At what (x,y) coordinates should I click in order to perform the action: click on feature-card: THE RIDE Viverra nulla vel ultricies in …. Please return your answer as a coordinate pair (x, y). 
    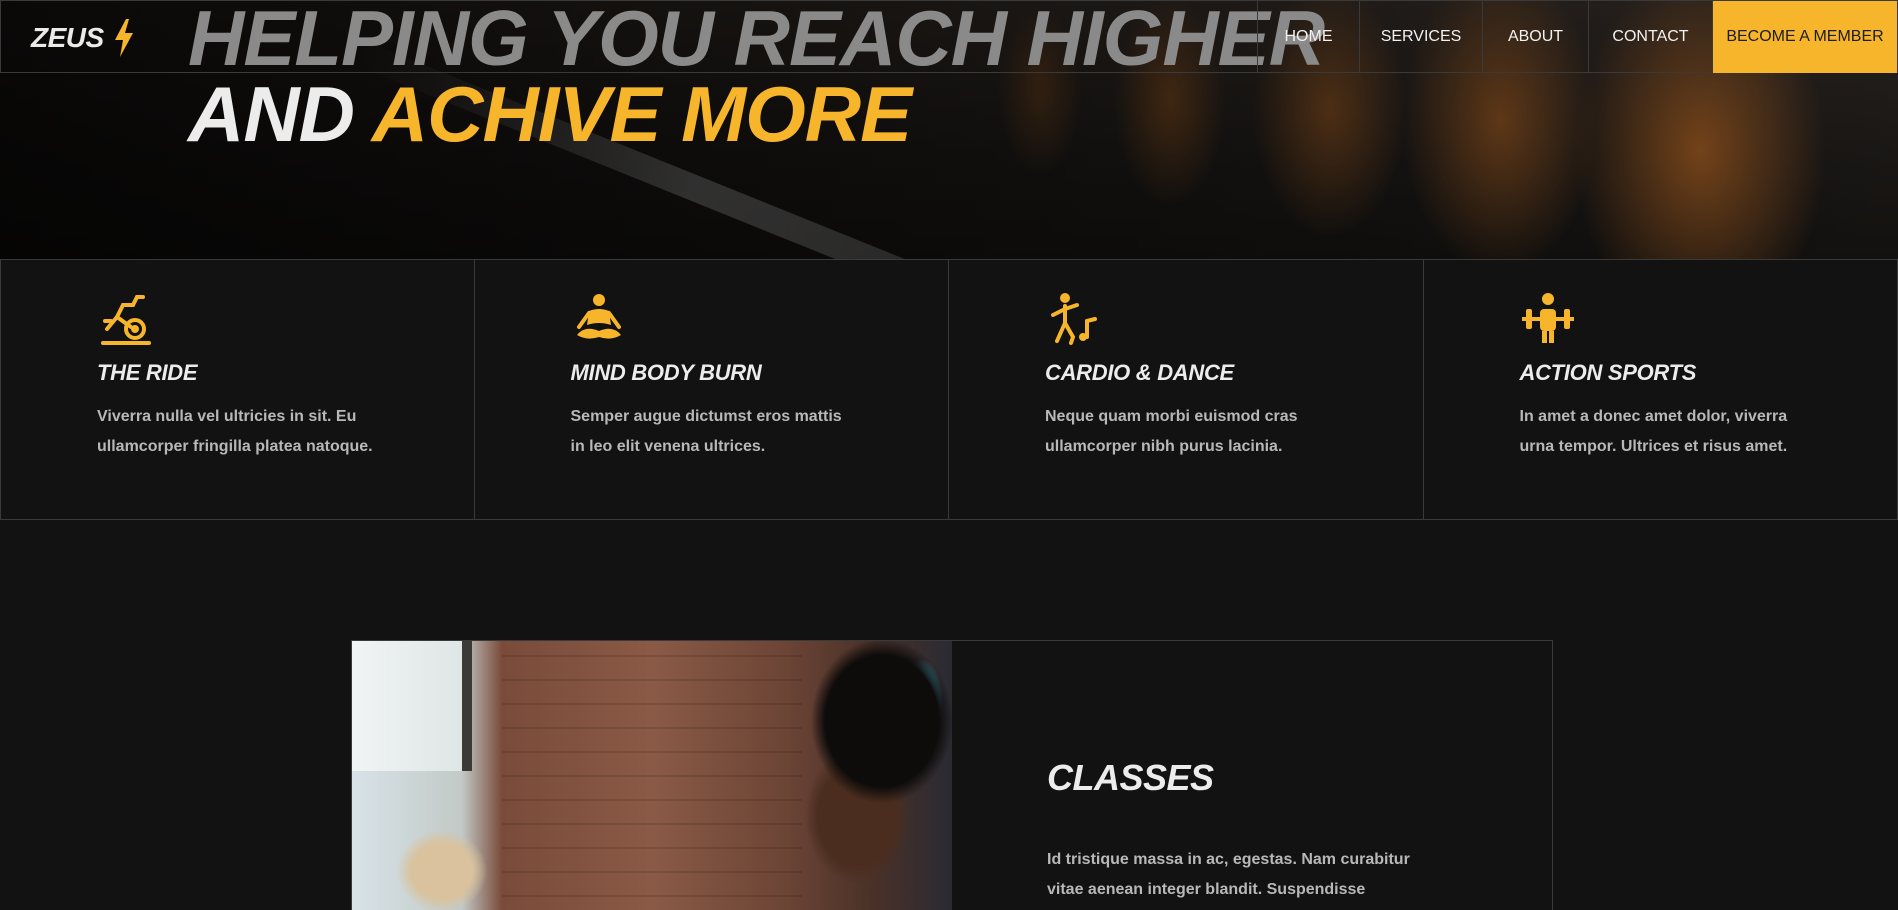
    Looking at the image, I should click on (237, 389).